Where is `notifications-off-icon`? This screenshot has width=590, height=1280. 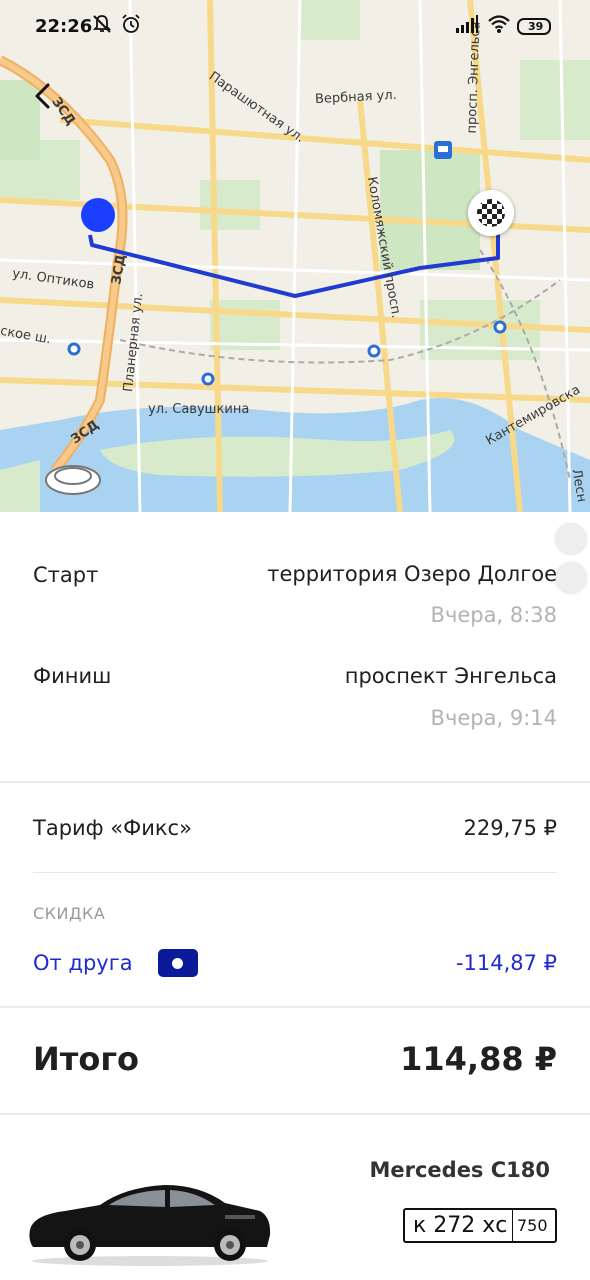 notifications-off-icon is located at coordinates (102, 27).